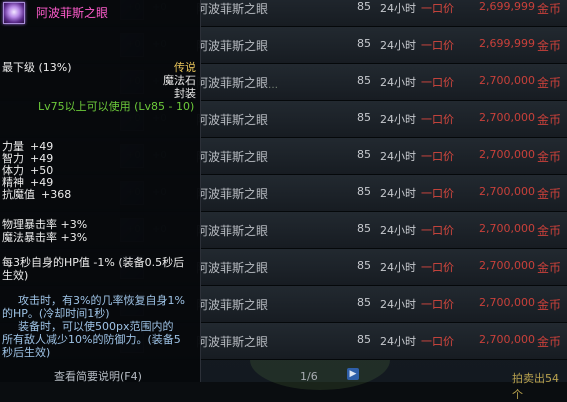  Describe the element at coordinates (36, 194) in the screenshot. I see `stat-line: 抗魔值 +368` at that location.